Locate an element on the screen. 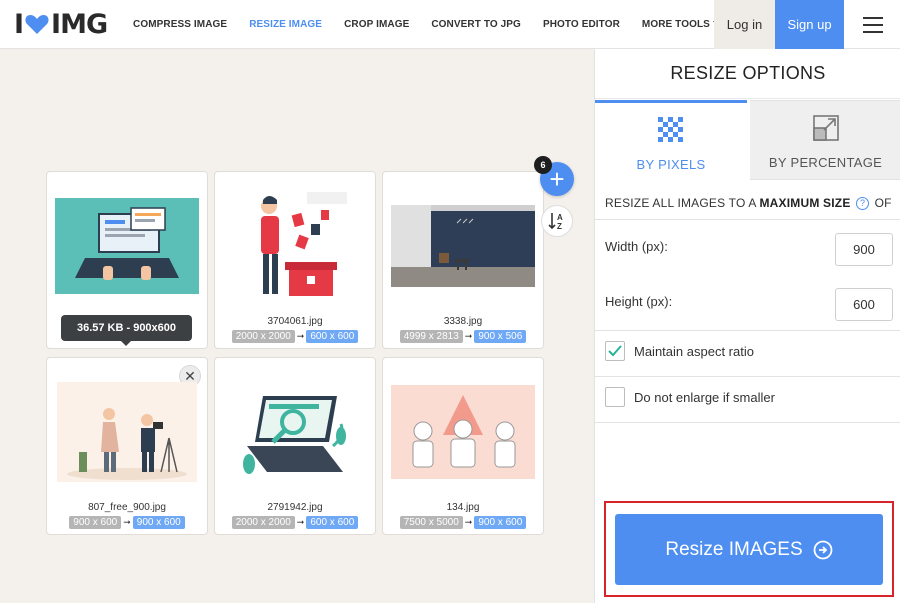  original-dimensions: 900 x 600 is located at coordinates (95, 522).